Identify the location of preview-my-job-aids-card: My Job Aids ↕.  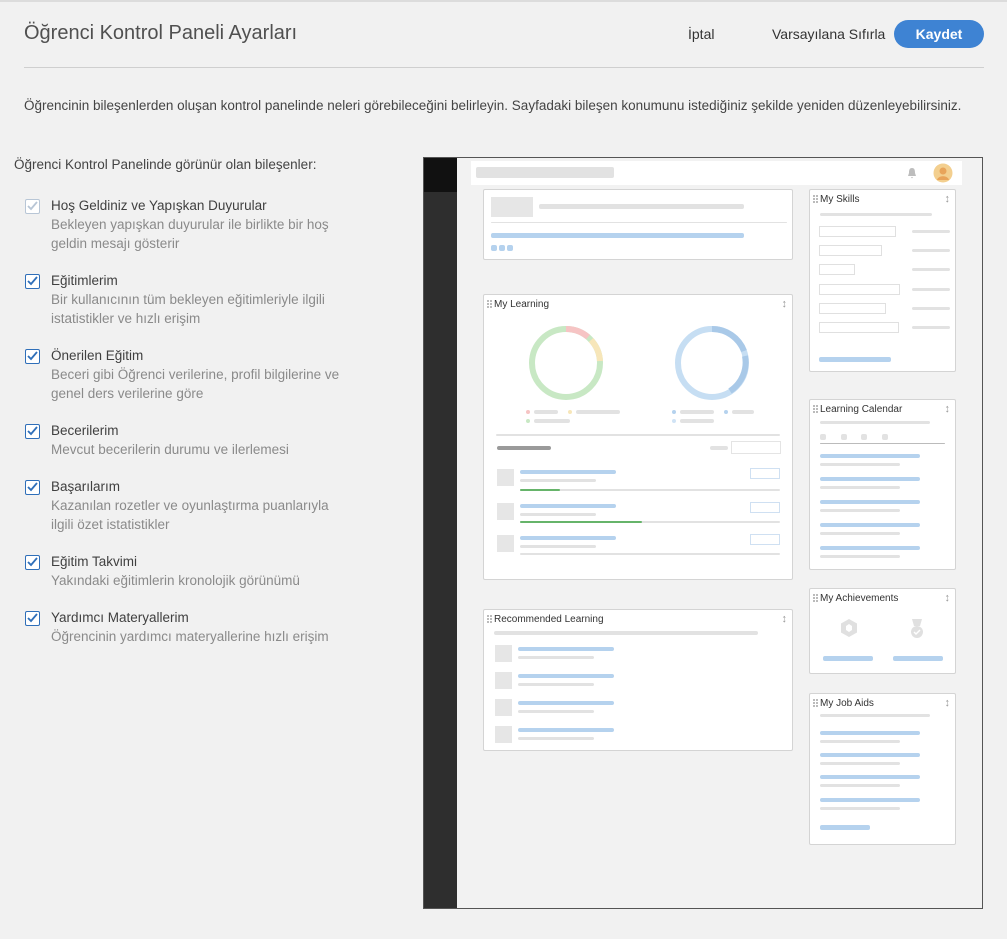
(882, 769).